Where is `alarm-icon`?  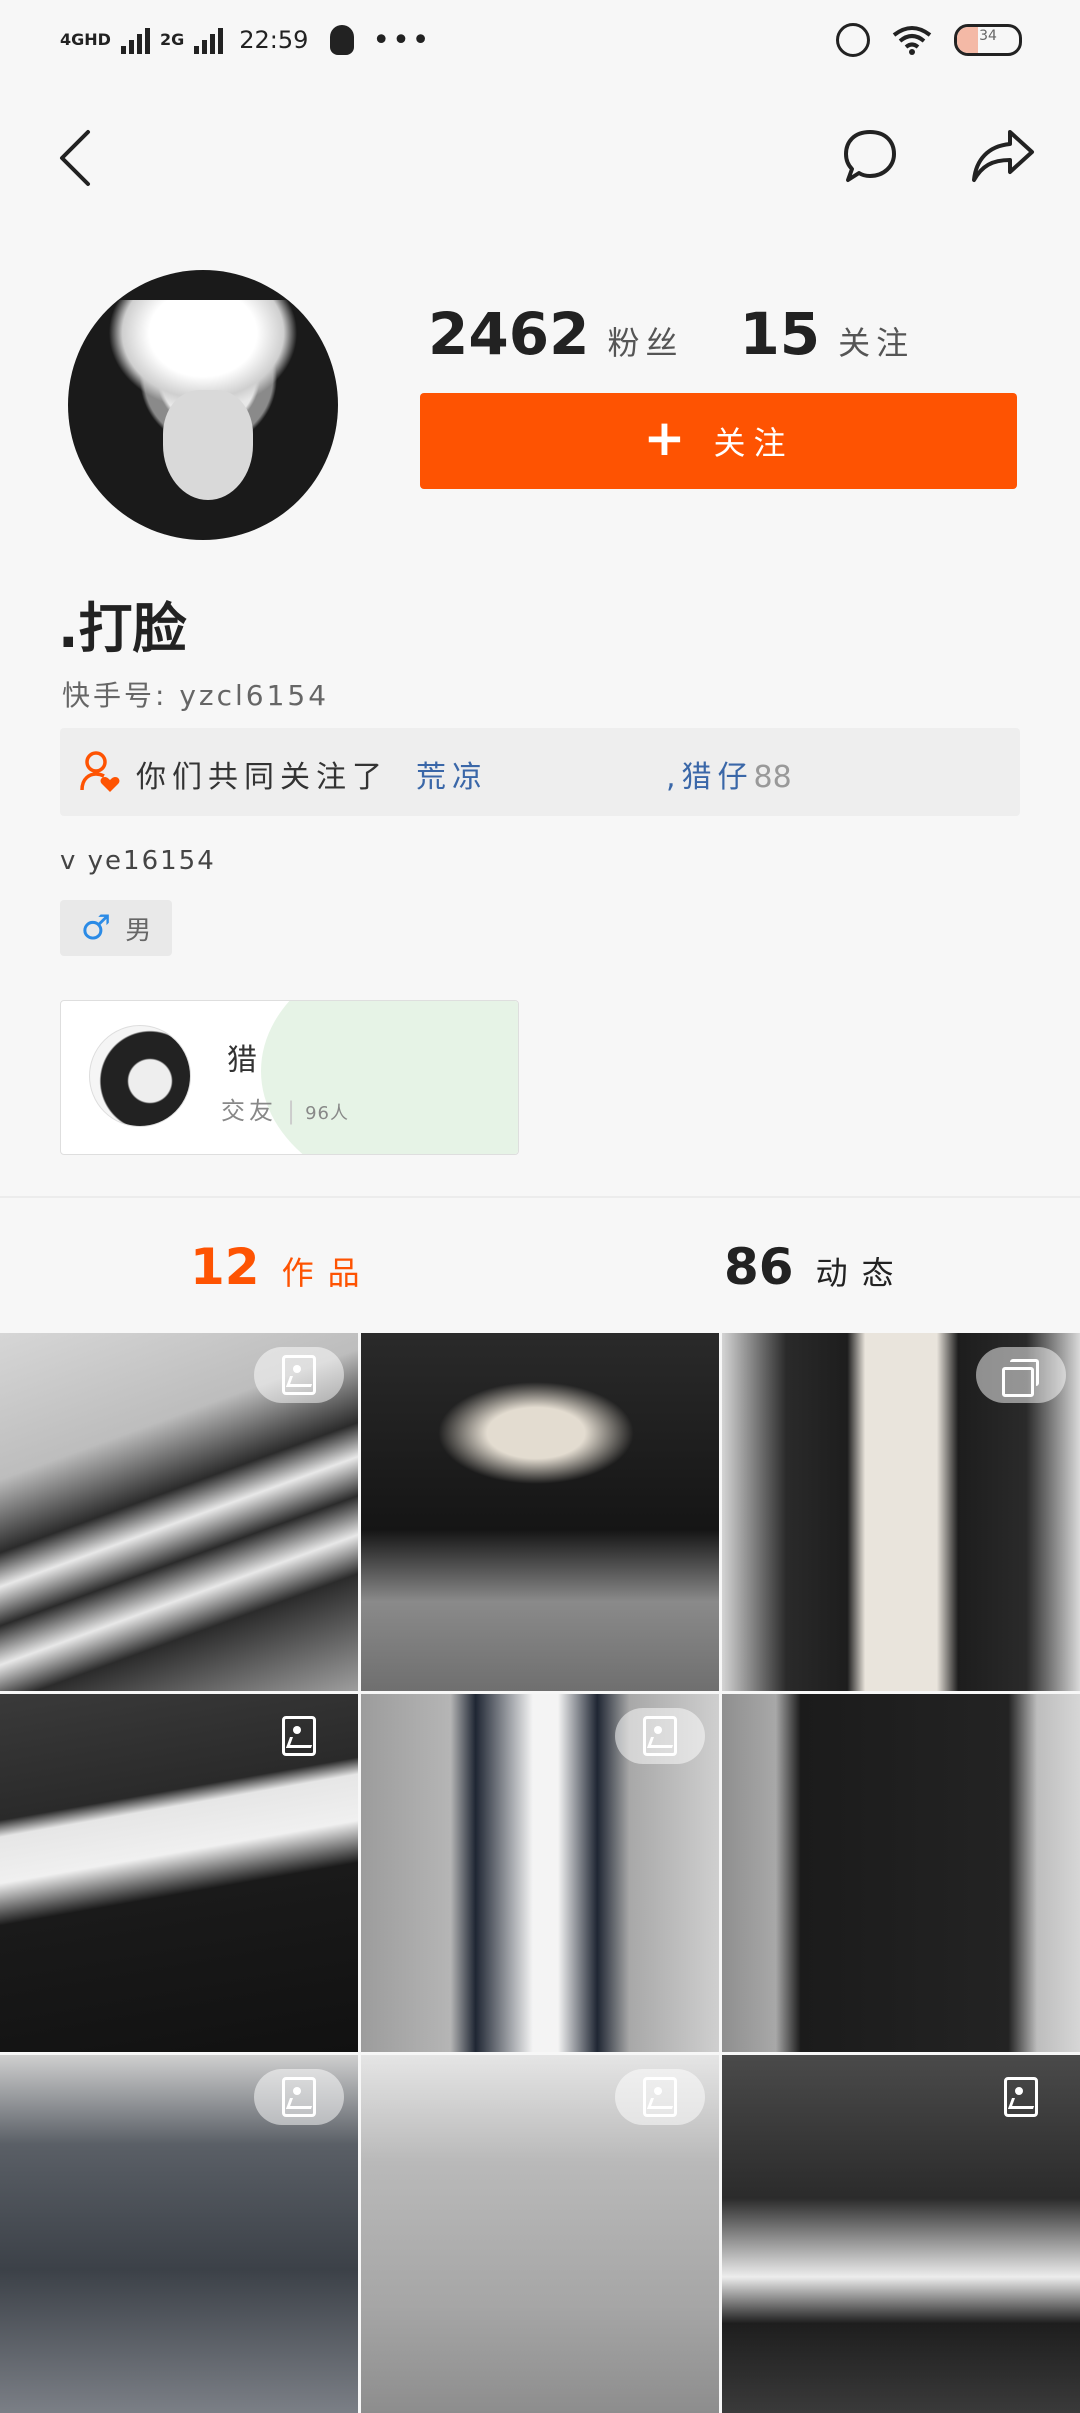
alarm-icon is located at coordinates (853, 40).